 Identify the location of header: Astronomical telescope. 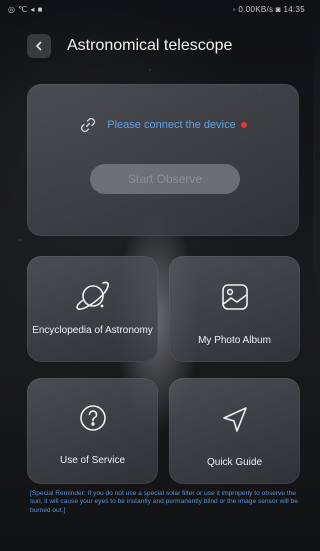
(156, 46).